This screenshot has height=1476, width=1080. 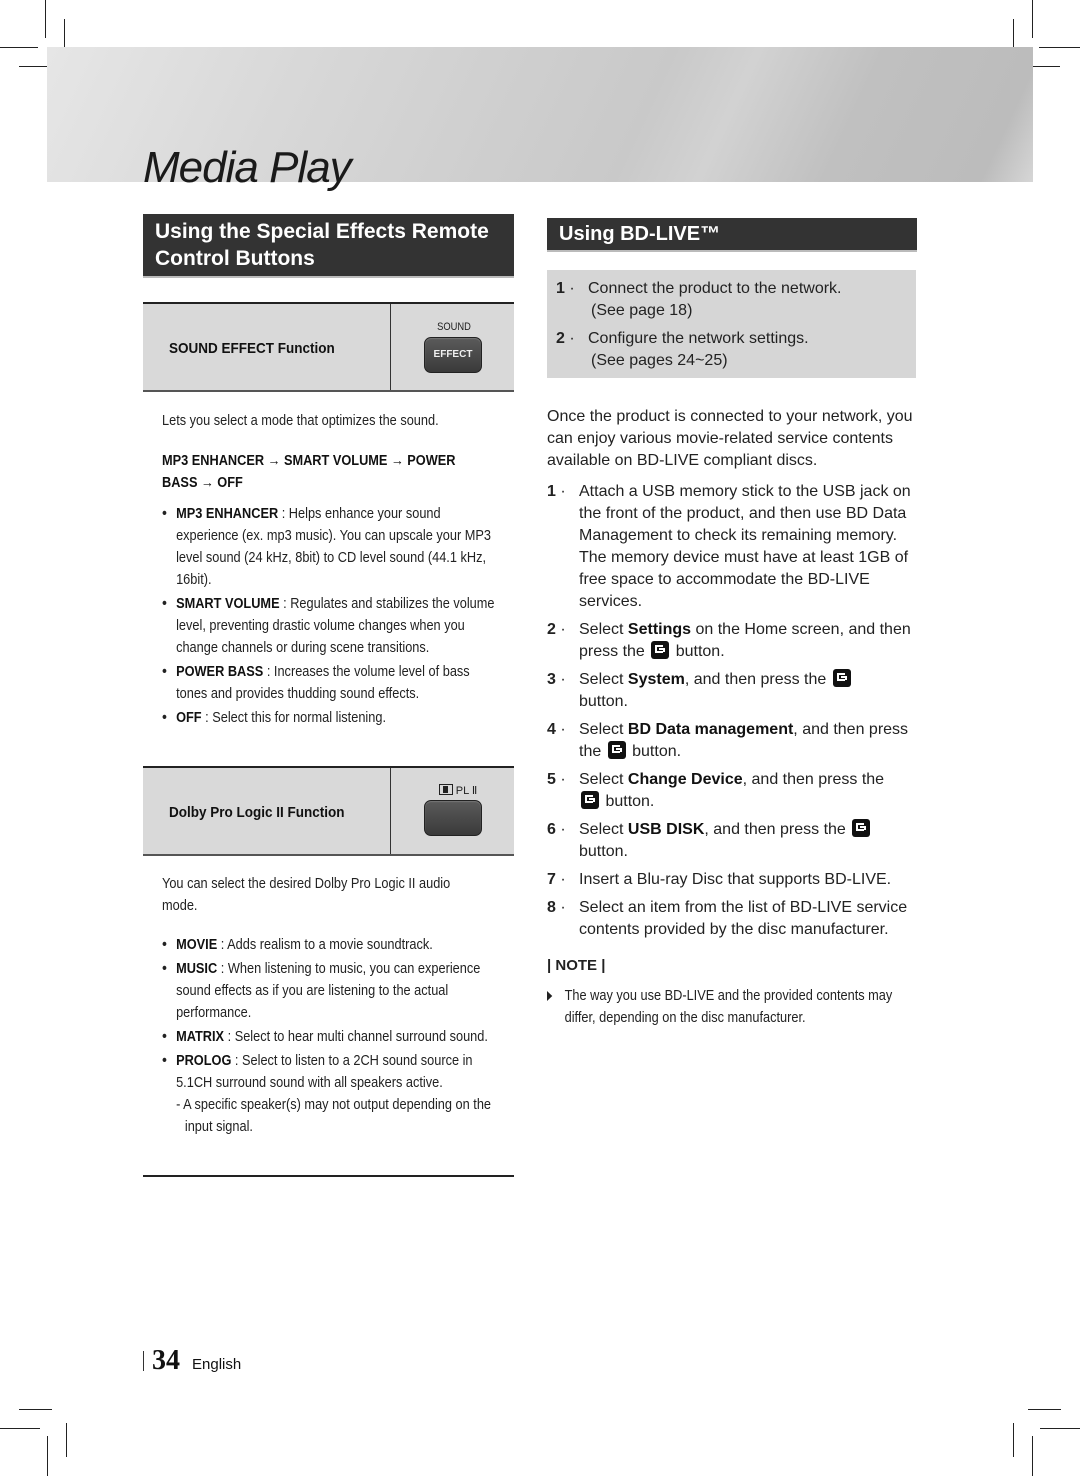 I want to click on footer-divider, so click(x=143, y=1361).